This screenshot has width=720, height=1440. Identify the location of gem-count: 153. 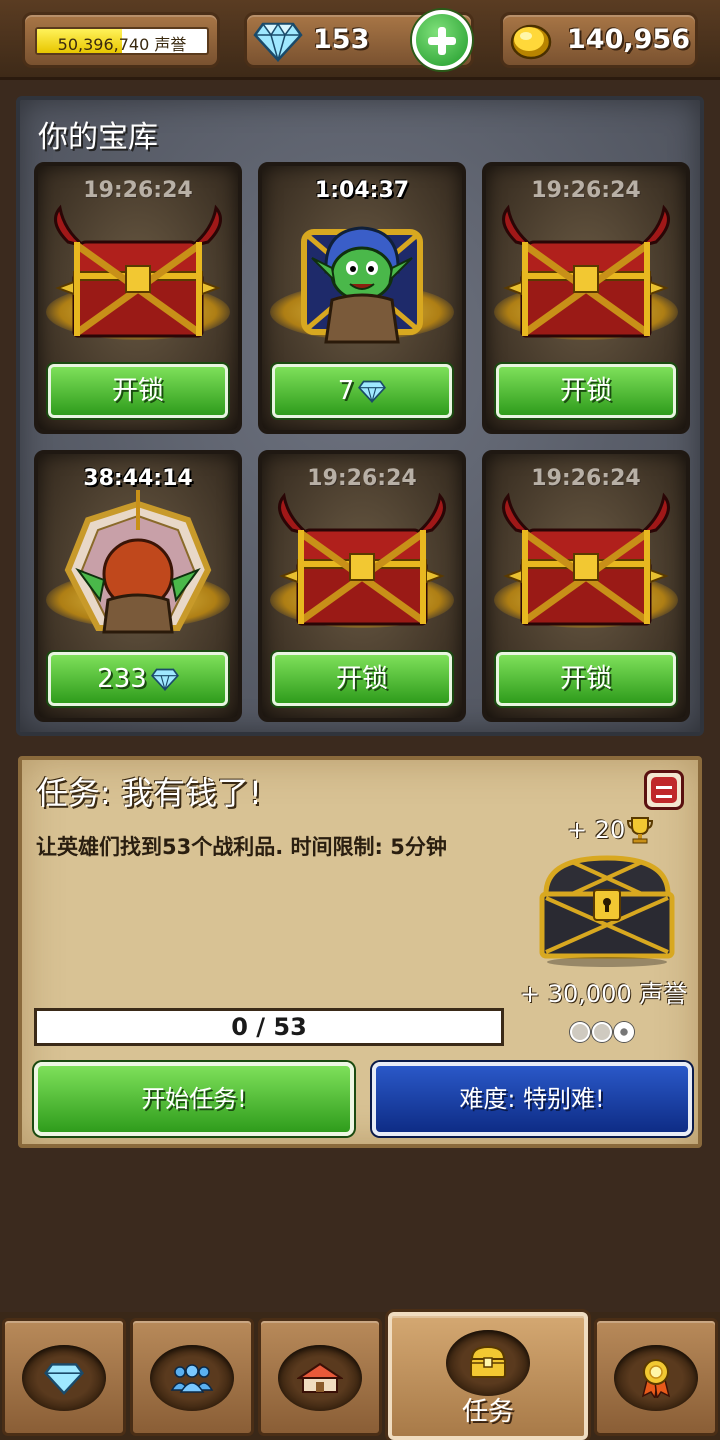
(341, 39).